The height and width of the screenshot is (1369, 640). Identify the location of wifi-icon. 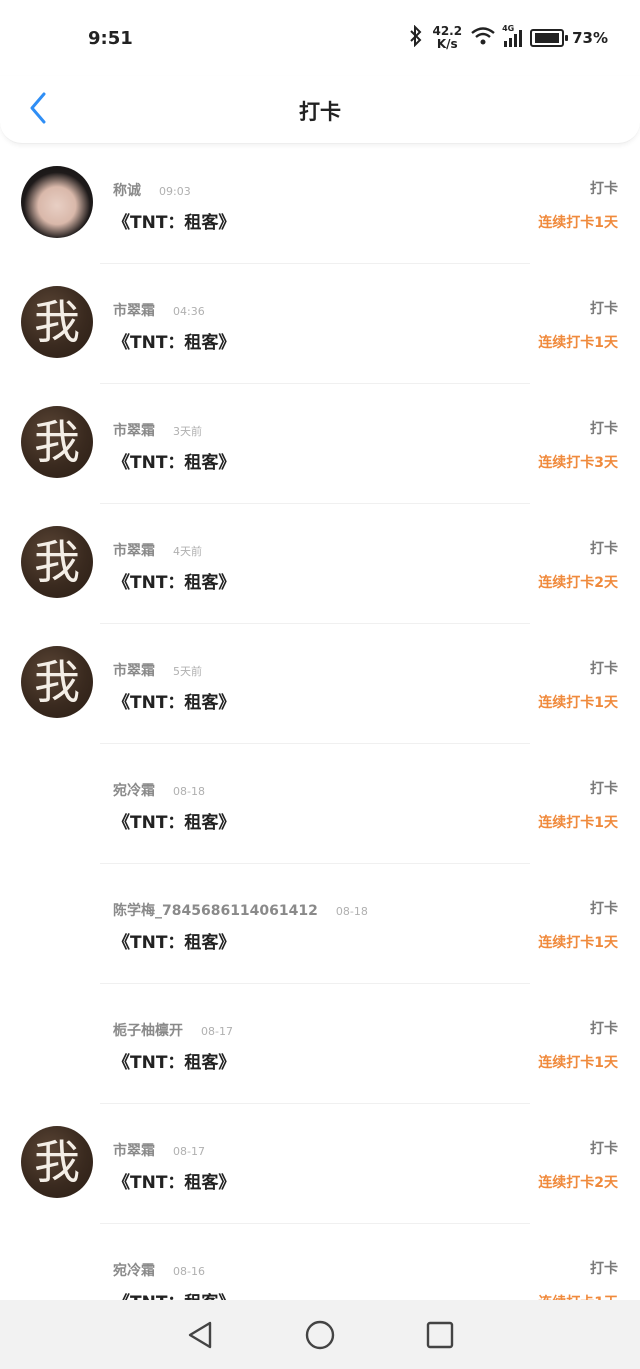
(483, 38).